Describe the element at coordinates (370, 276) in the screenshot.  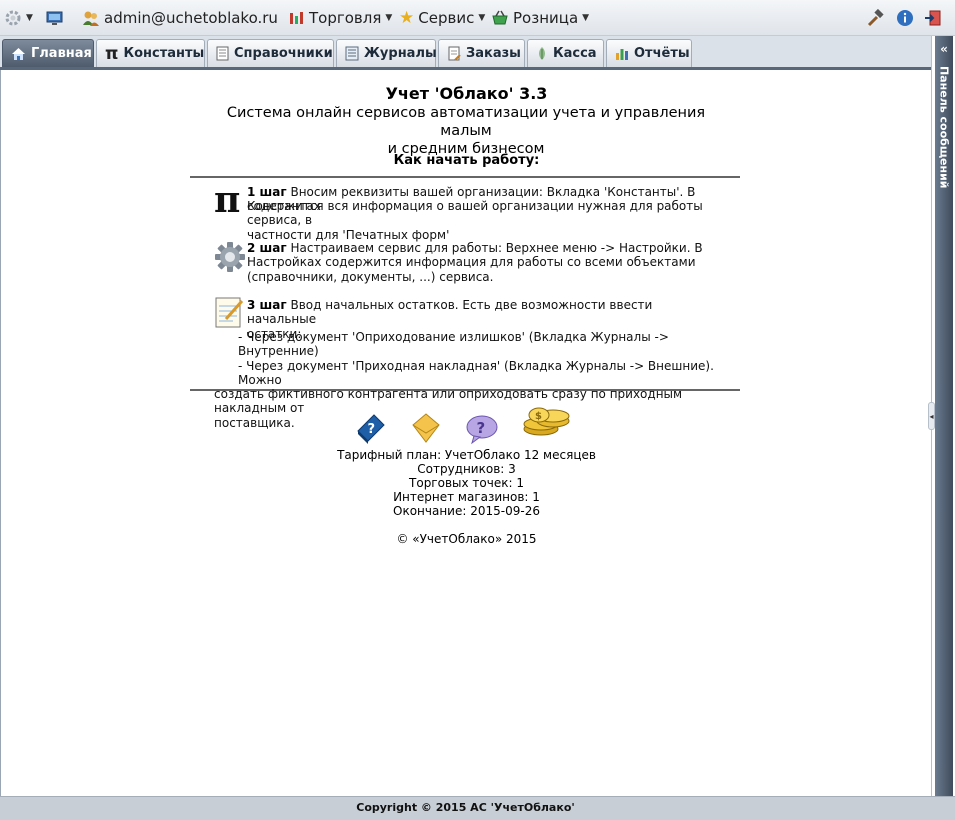
I see `step-2-line-3: (справочники, документы, ...) сервиса.` at that location.